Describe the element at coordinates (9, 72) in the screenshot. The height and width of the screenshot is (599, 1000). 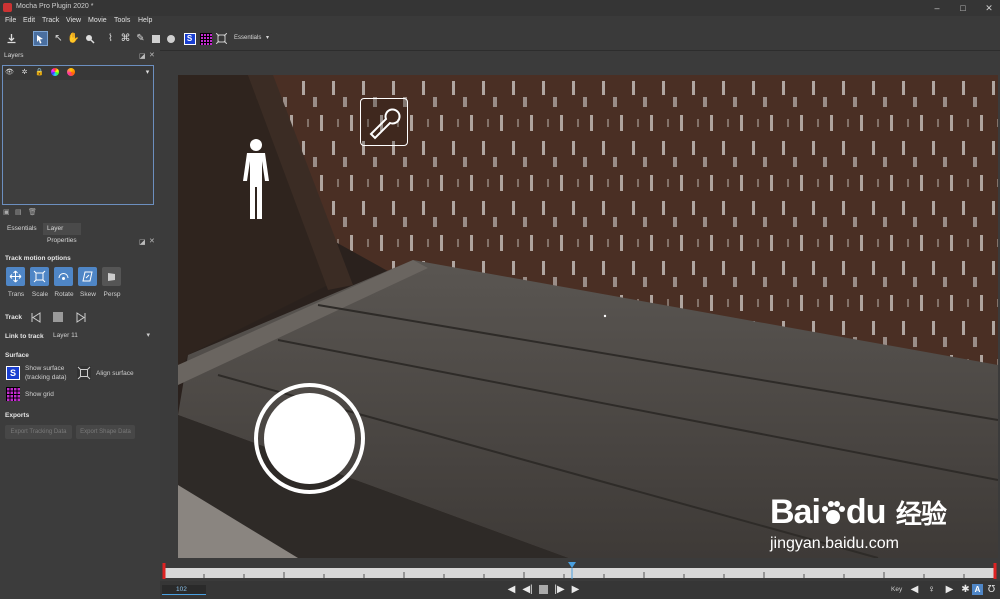
I see `visibility-icon: 👁` at that location.